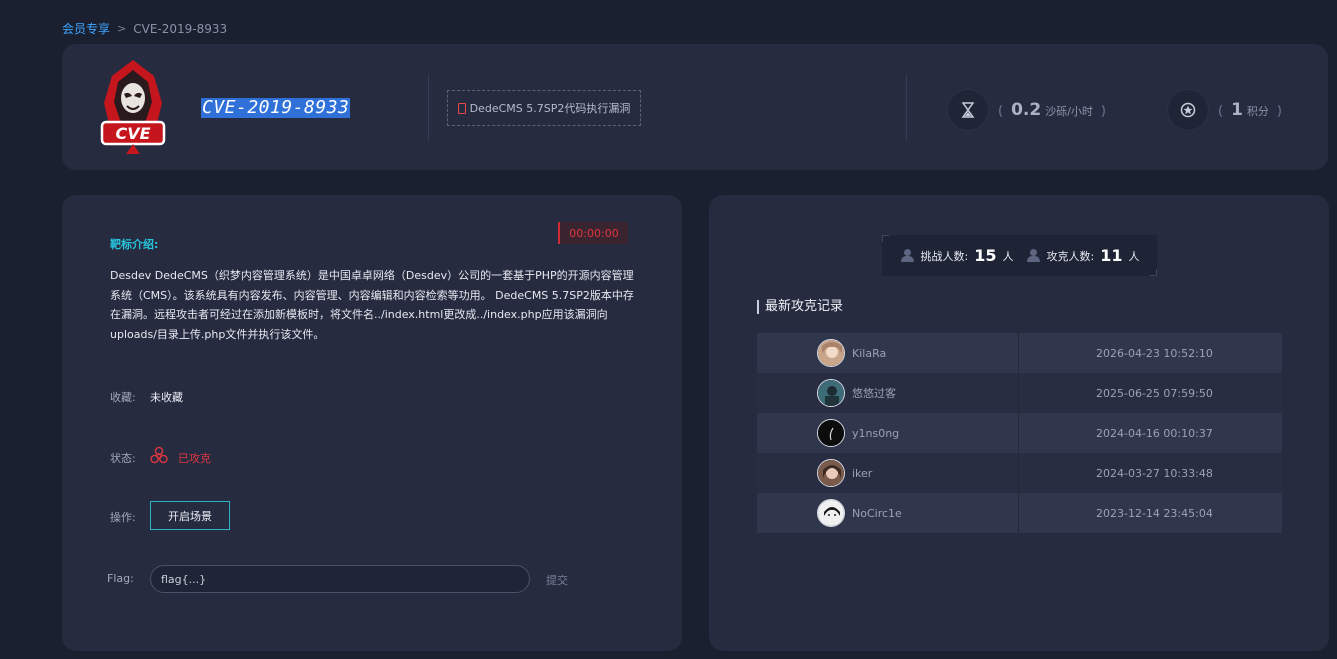 This screenshot has height=659, width=1337. Describe the element at coordinates (134, 244) in the screenshot. I see `target-intro-label: 靶标介绍:` at that location.